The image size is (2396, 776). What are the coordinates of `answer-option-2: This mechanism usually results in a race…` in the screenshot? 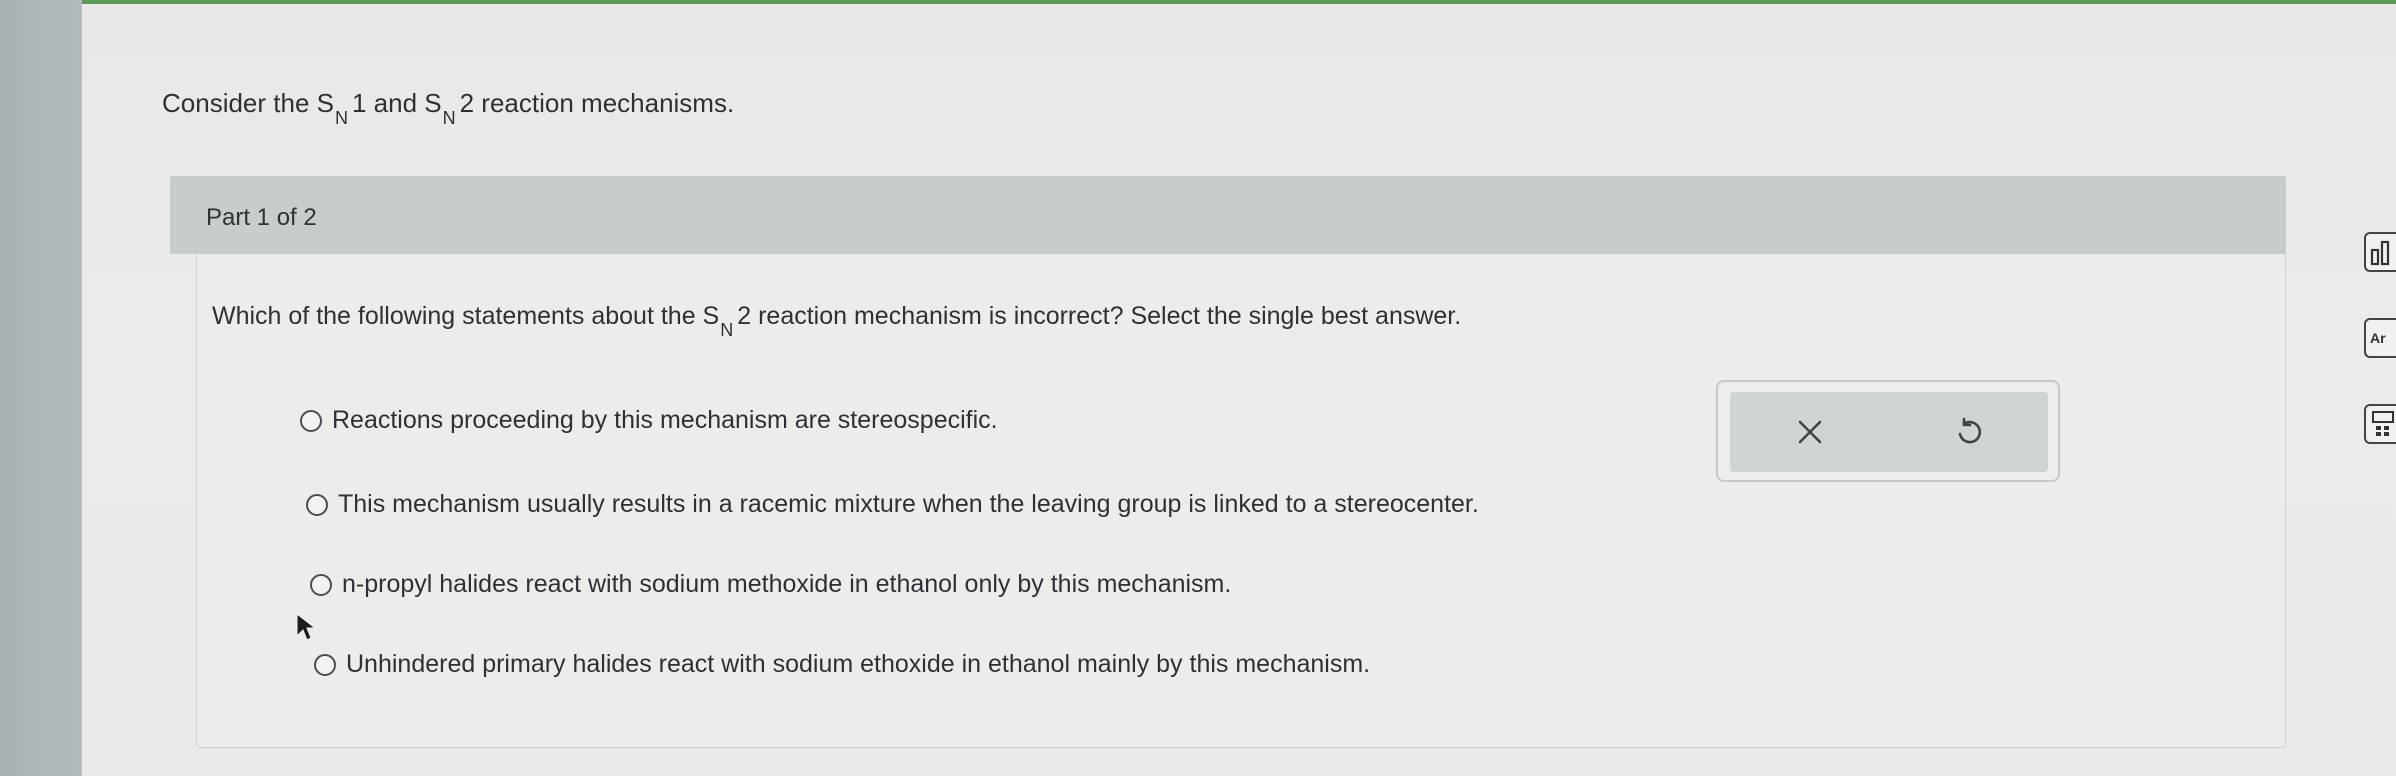 It's located at (892, 504).